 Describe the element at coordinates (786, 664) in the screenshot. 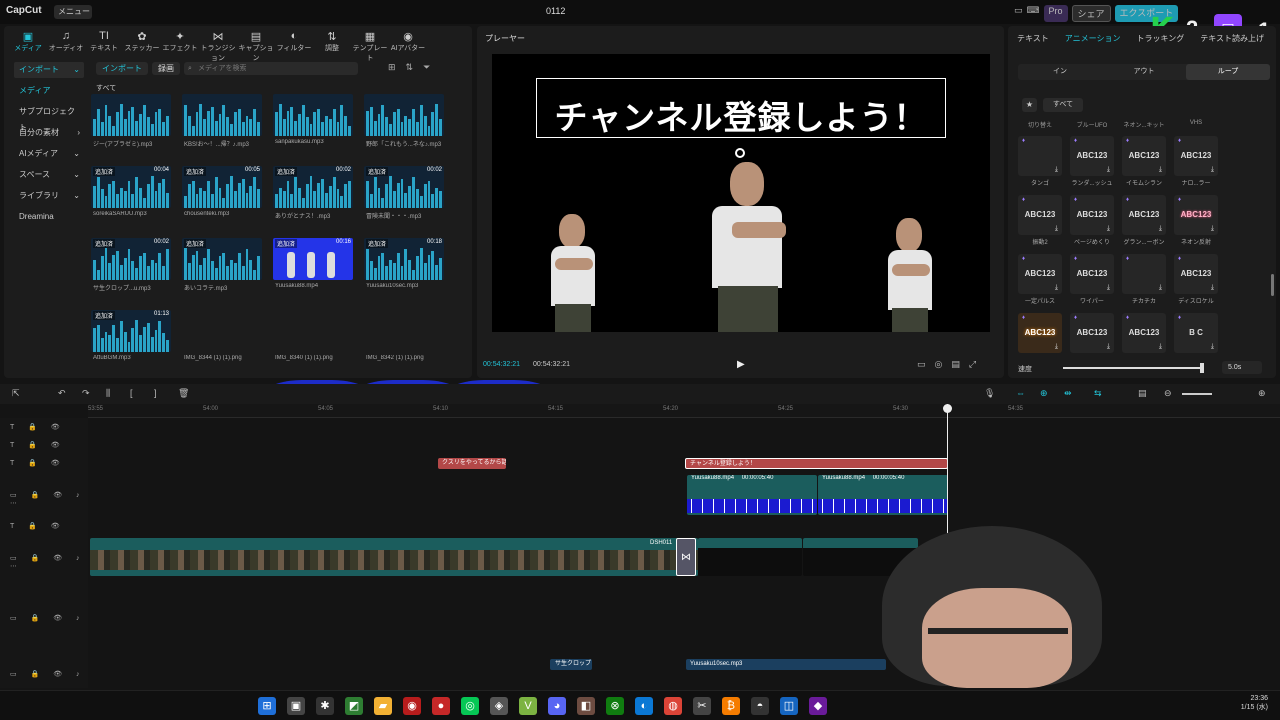

I see `audio-clip-2: Yuusaku10sec.mp3` at that location.